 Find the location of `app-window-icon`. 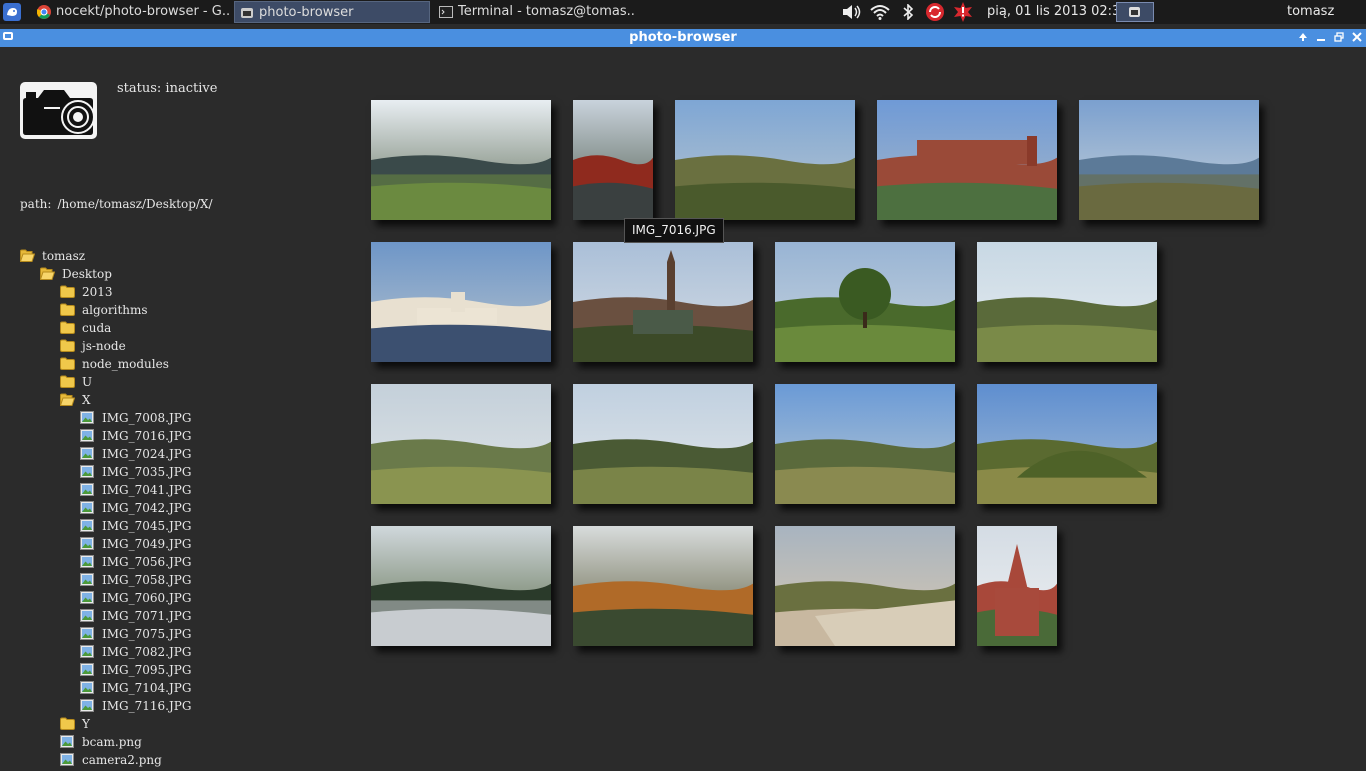

app-window-icon is located at coordinates (247, 13).